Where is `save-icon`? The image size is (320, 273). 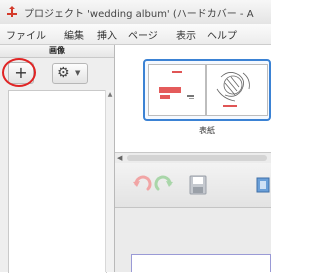
save-icon is located at coordinates (198, 185).